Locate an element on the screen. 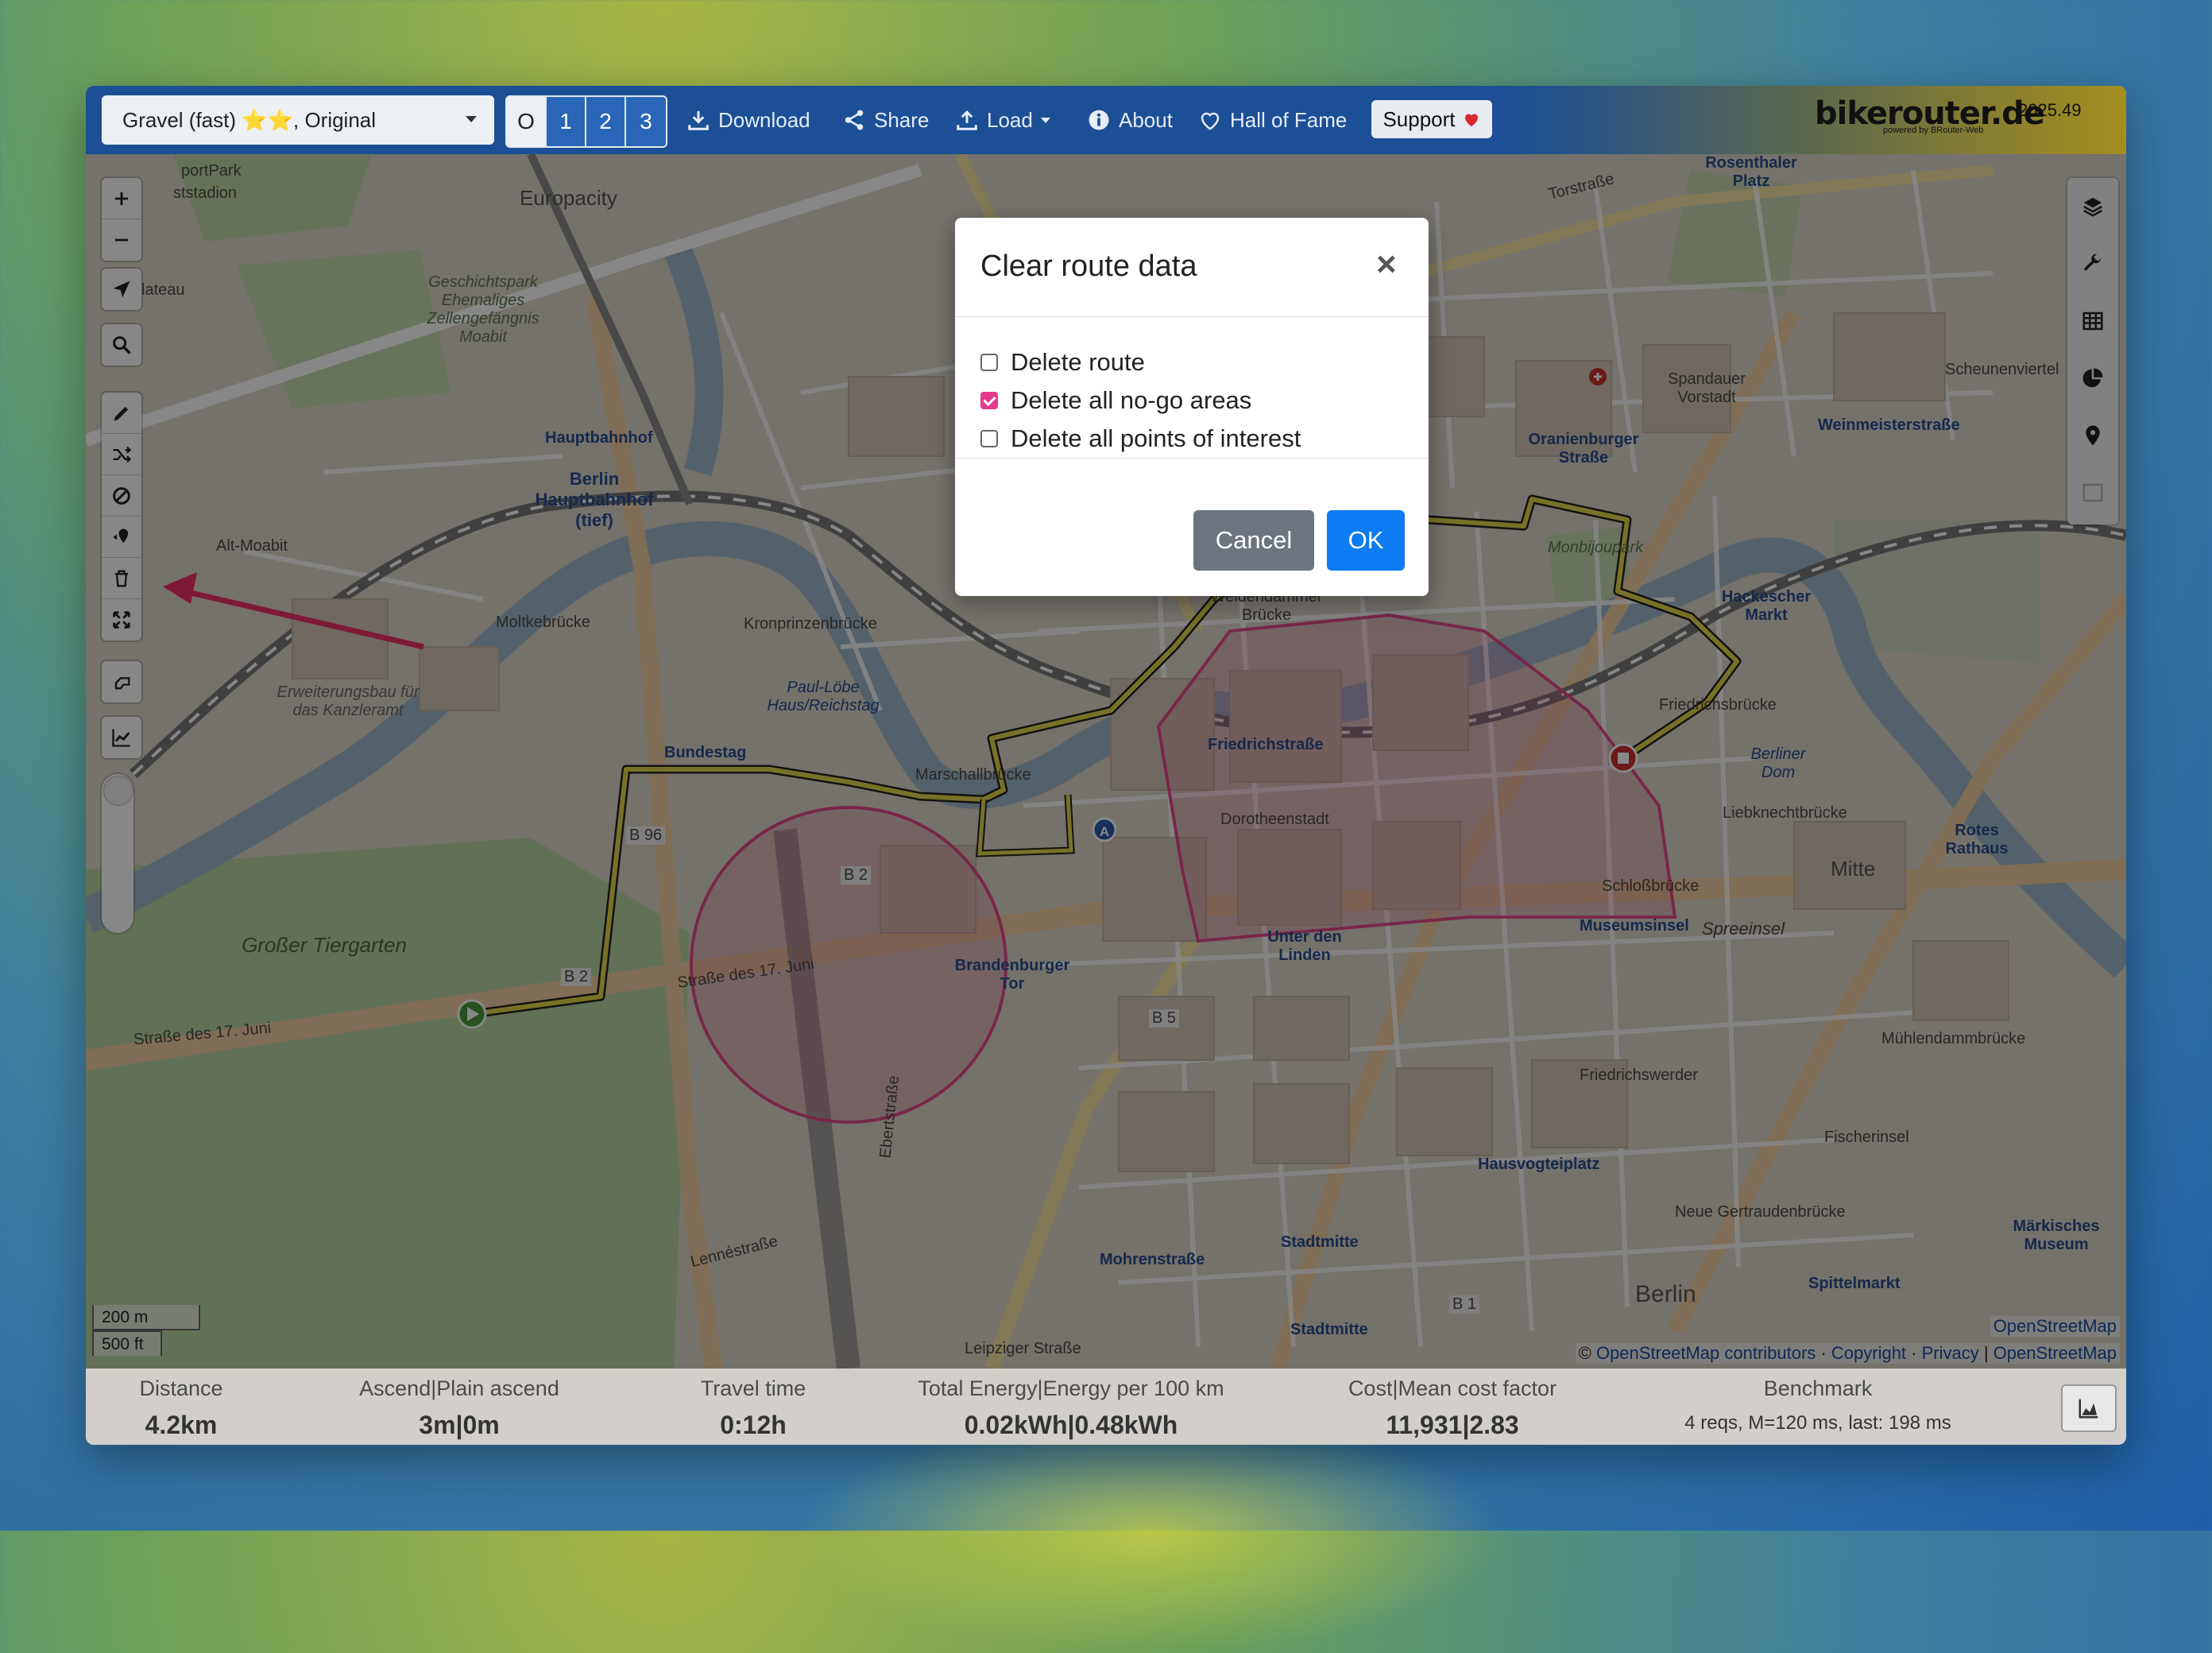 This screenshot has width=2212, height=1653. delete-nogo-checkbox is located at coordinates (989, 400).